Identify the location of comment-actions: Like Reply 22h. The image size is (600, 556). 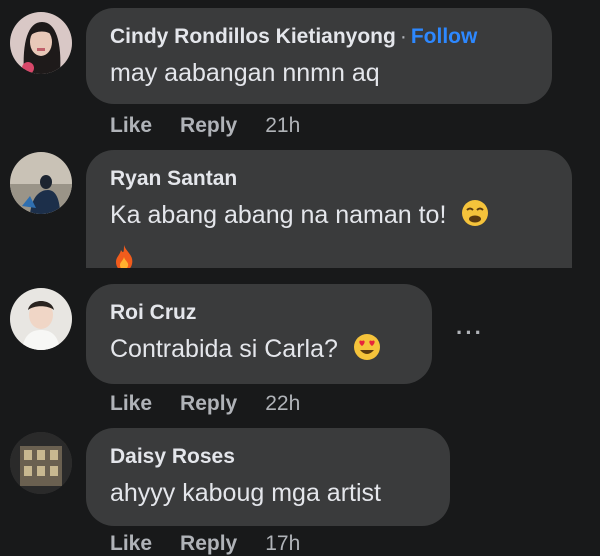
(219, 404).